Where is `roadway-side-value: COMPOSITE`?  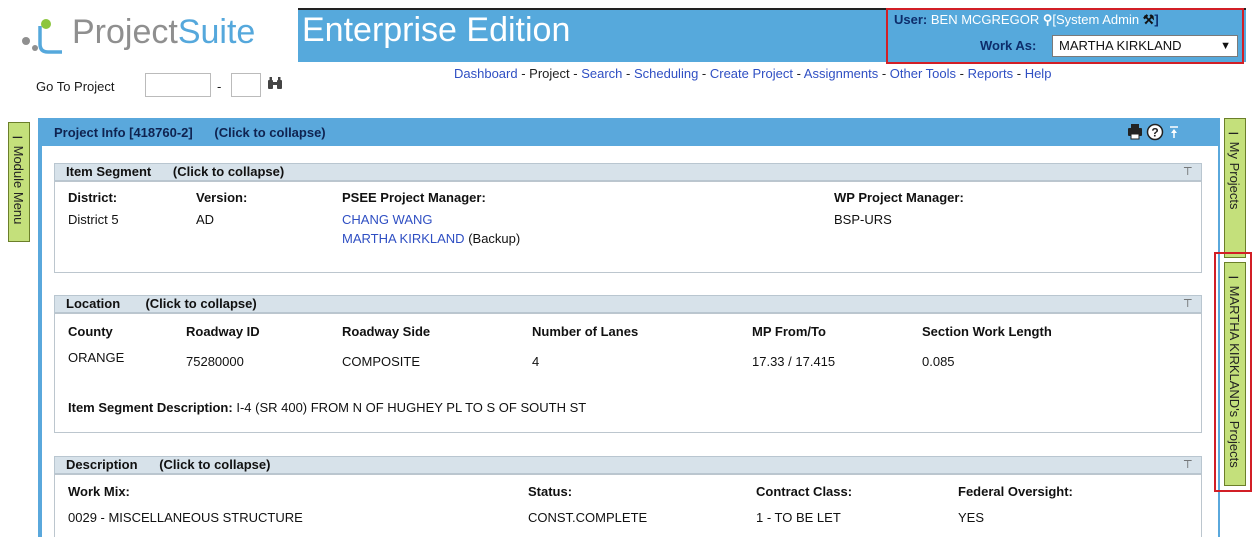
roadway-side-value: COMPOSITE is located at coordinates (381, 361).